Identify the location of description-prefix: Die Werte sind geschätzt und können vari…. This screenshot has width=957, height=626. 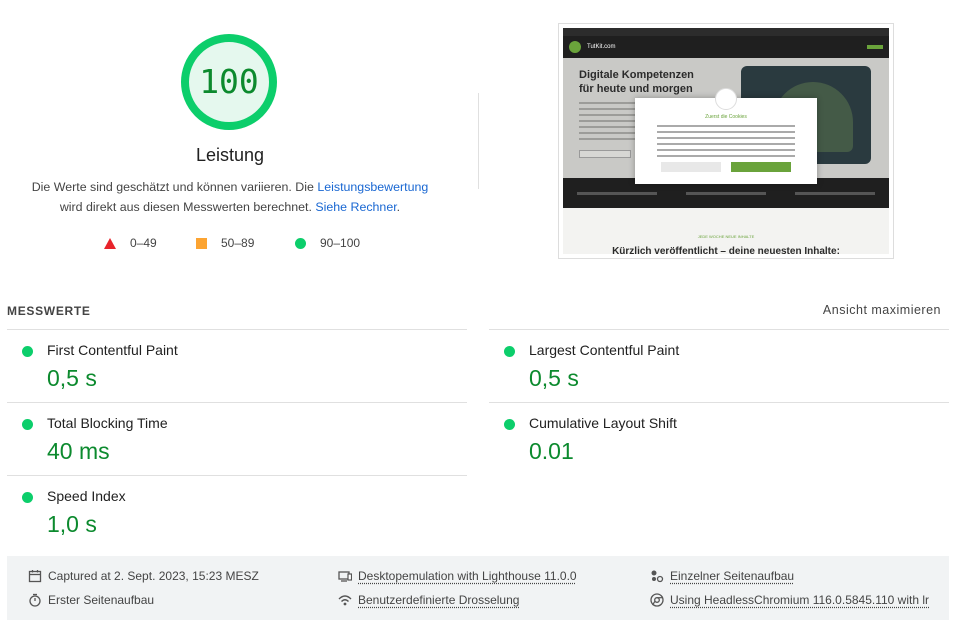
(174, 187).